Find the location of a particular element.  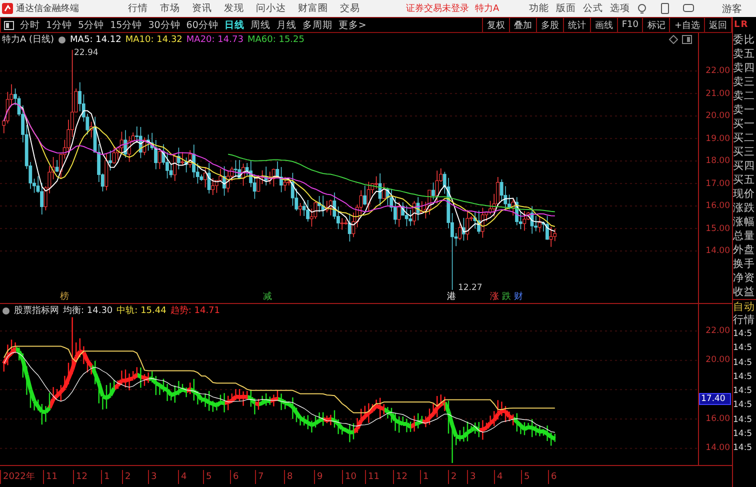

bulb-icon is located at coordinates (642, 9).